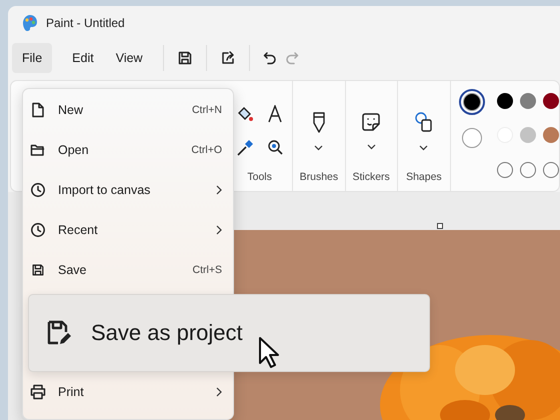 The height and width of the screenshot is (420, 560). I want to click on menu-item: Import to canvas, so click(128, 190).